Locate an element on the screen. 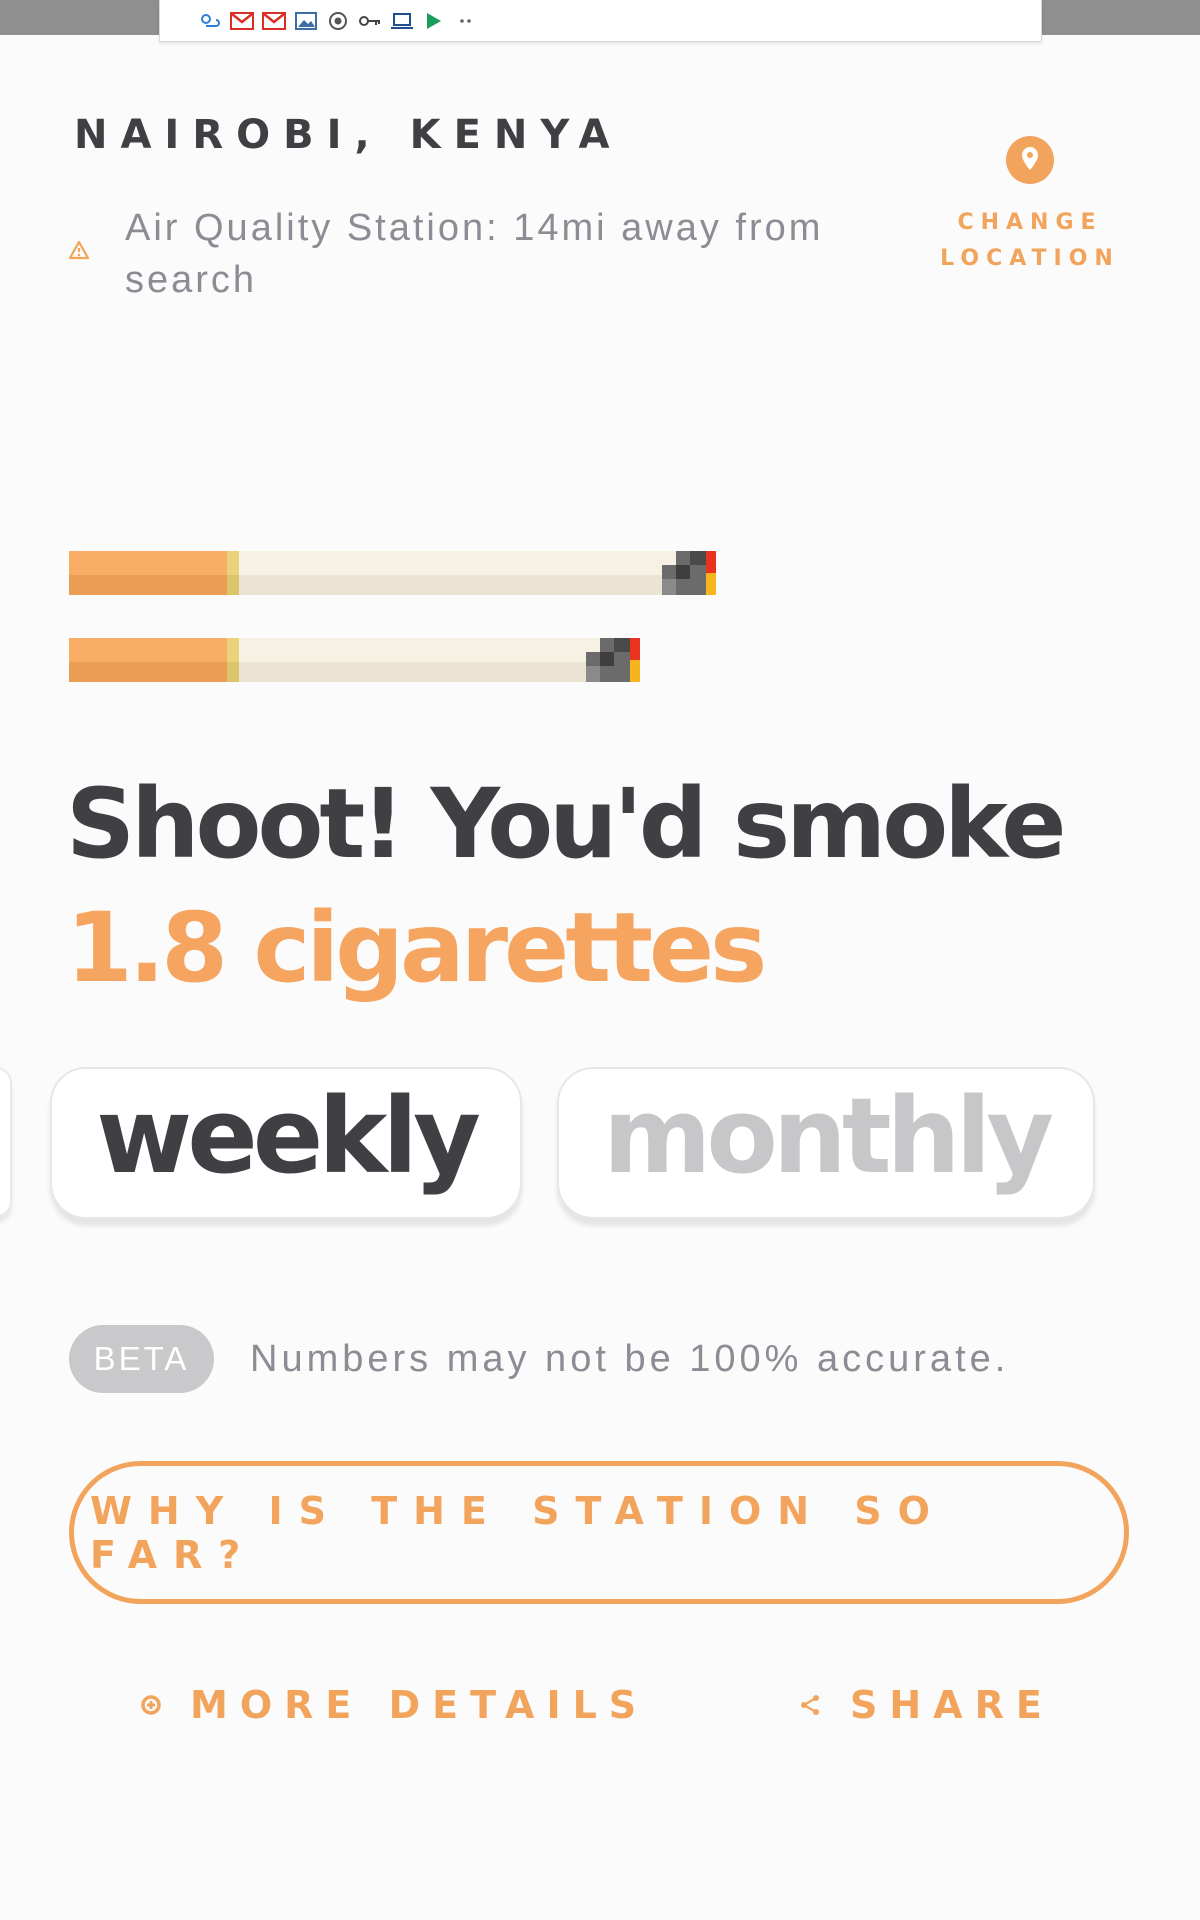  change-location-button: CHANGE LOCATION is located at coordinates (1030, 206).